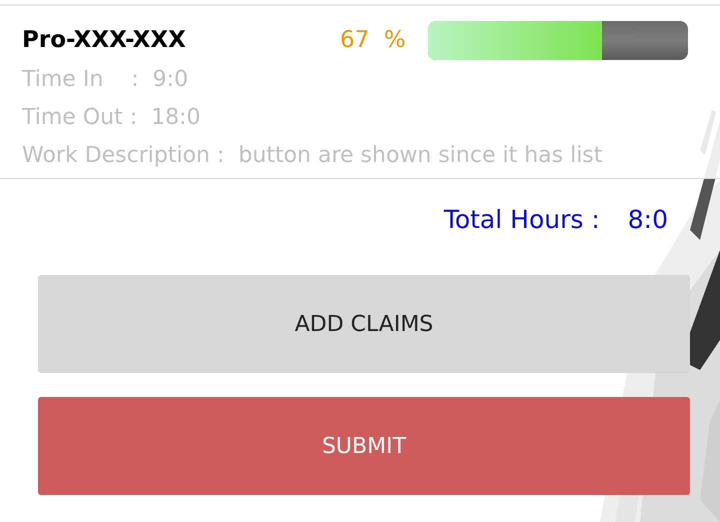  What do you see at coordinates (373, 40) in the screenshot?
I see `percent-text: 67 %` at bounding box center [373, 40].